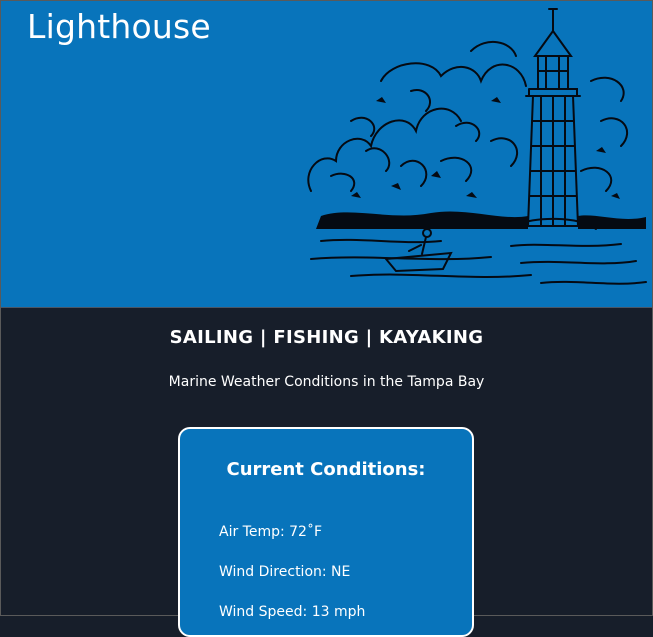  What do you see at coordinates (119, 26) in the screenshot?
I see `site-title: Lighthouse` at bounding box center [119, 26].